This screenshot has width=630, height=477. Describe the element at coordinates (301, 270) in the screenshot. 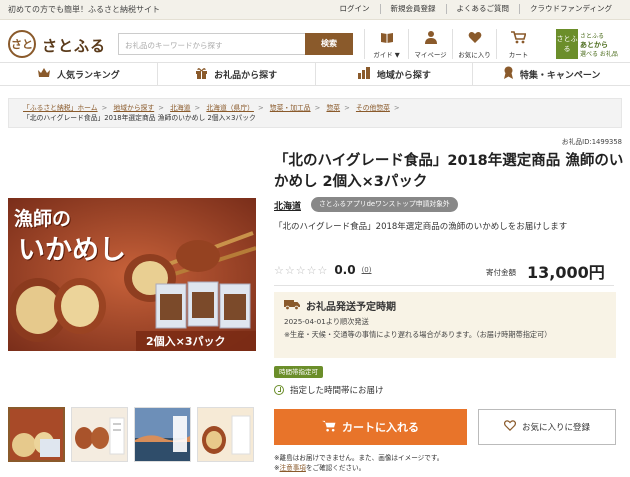

I see `star-rating-icon: ☆☆☆☆☆` at that location.